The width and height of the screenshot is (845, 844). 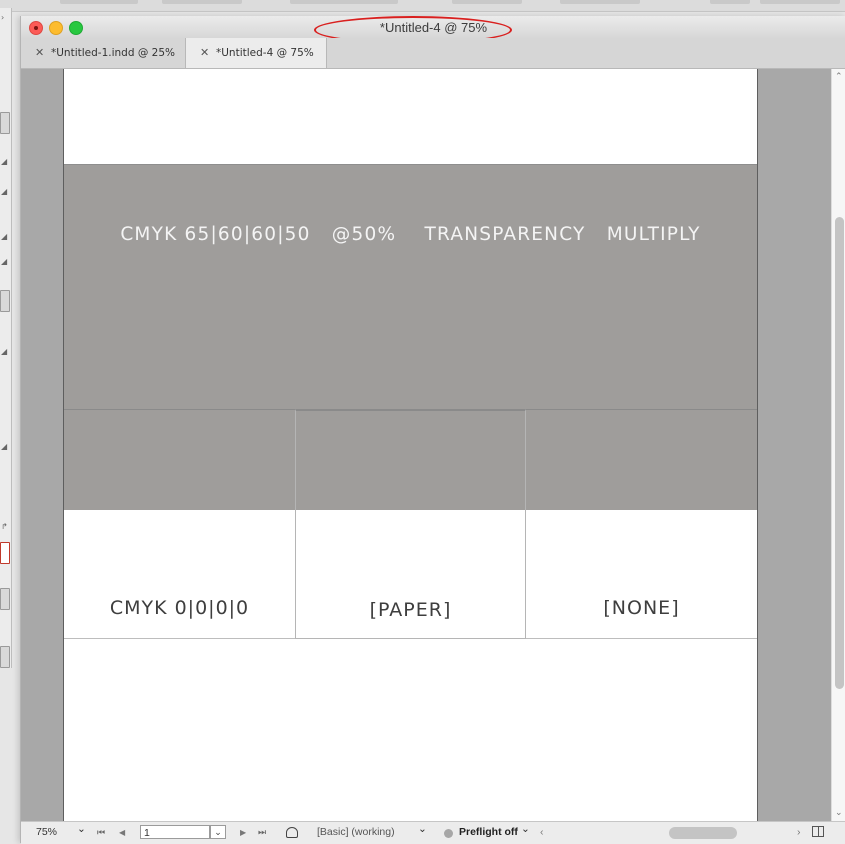 What do you see at coordinates (46, 832) in the screenshot?
I see `zoom-level: 75%` at bounding box center [46, 832].